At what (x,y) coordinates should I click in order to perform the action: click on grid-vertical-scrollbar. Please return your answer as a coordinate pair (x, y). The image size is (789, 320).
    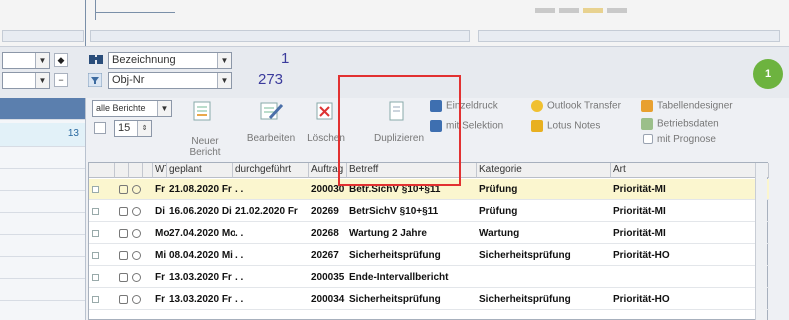
    Looking at the image, I should click on (761, 241).